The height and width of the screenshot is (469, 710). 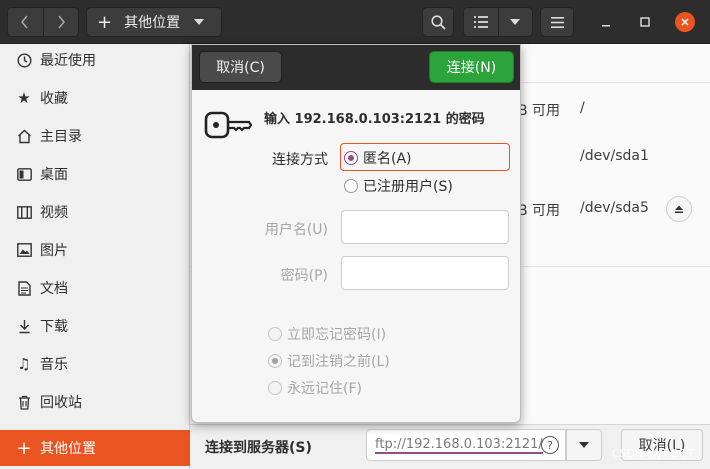 I want to click on radio-label: 立即忘记密码(I), so click(x=337, y=335).